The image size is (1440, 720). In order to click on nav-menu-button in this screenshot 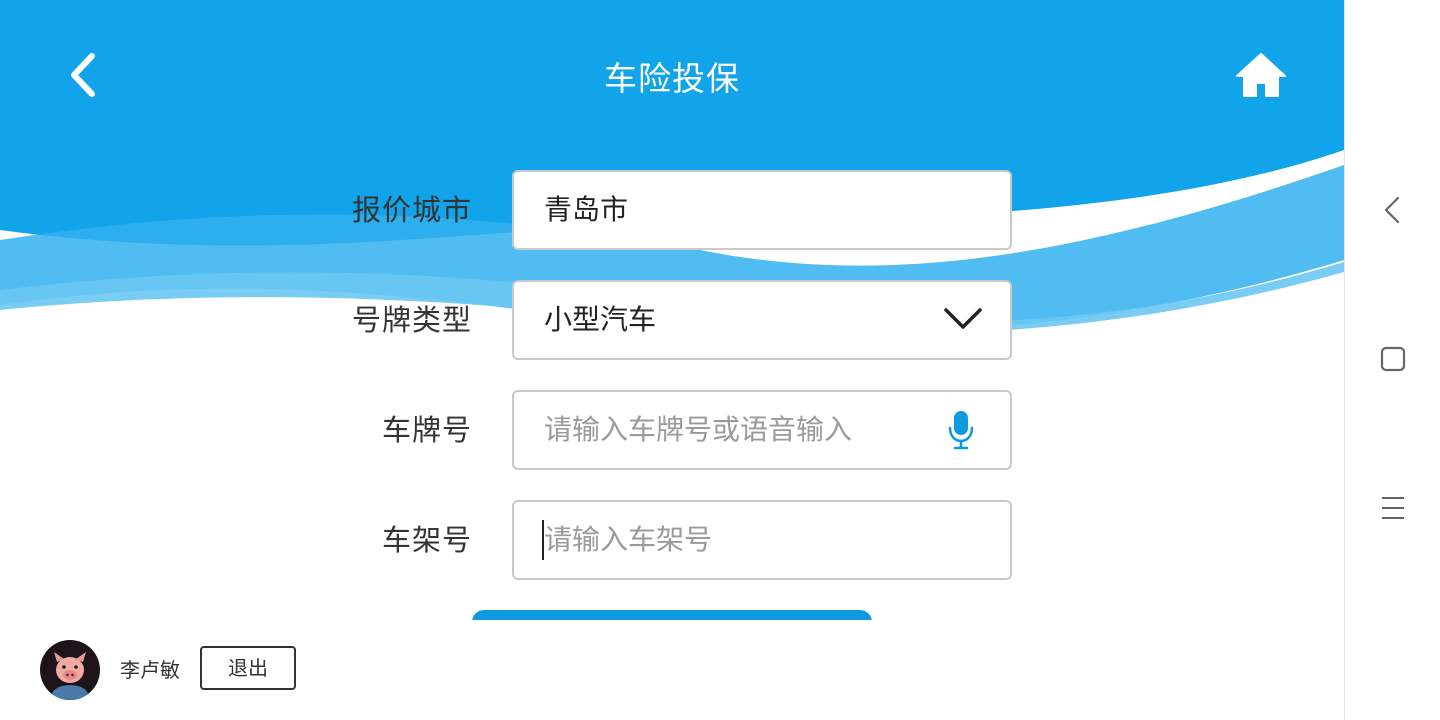, I will do `click(1393, 508)`.